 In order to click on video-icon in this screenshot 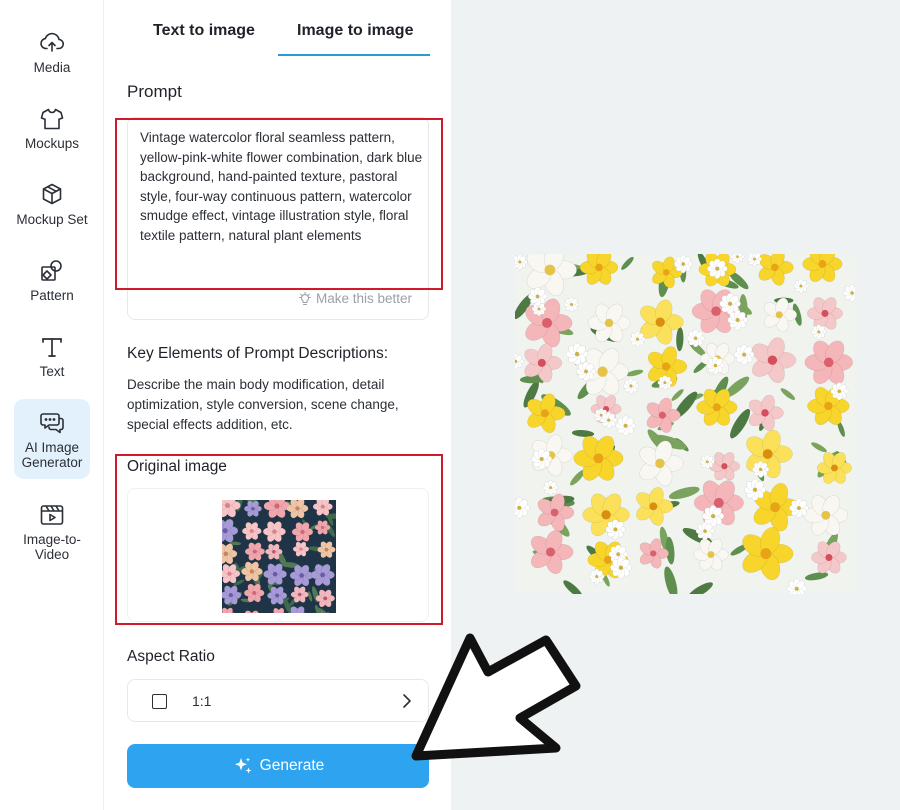, I will do `click(52, 515)`.